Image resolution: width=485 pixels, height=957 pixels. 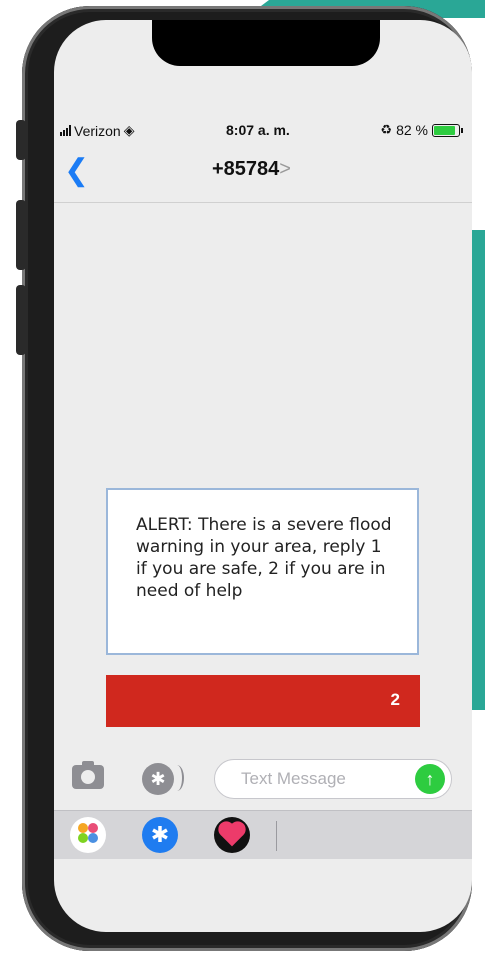 What do you see at coordinates (266, 43) in the screenshot?
I see `notch` at bounding box center [266, 43].